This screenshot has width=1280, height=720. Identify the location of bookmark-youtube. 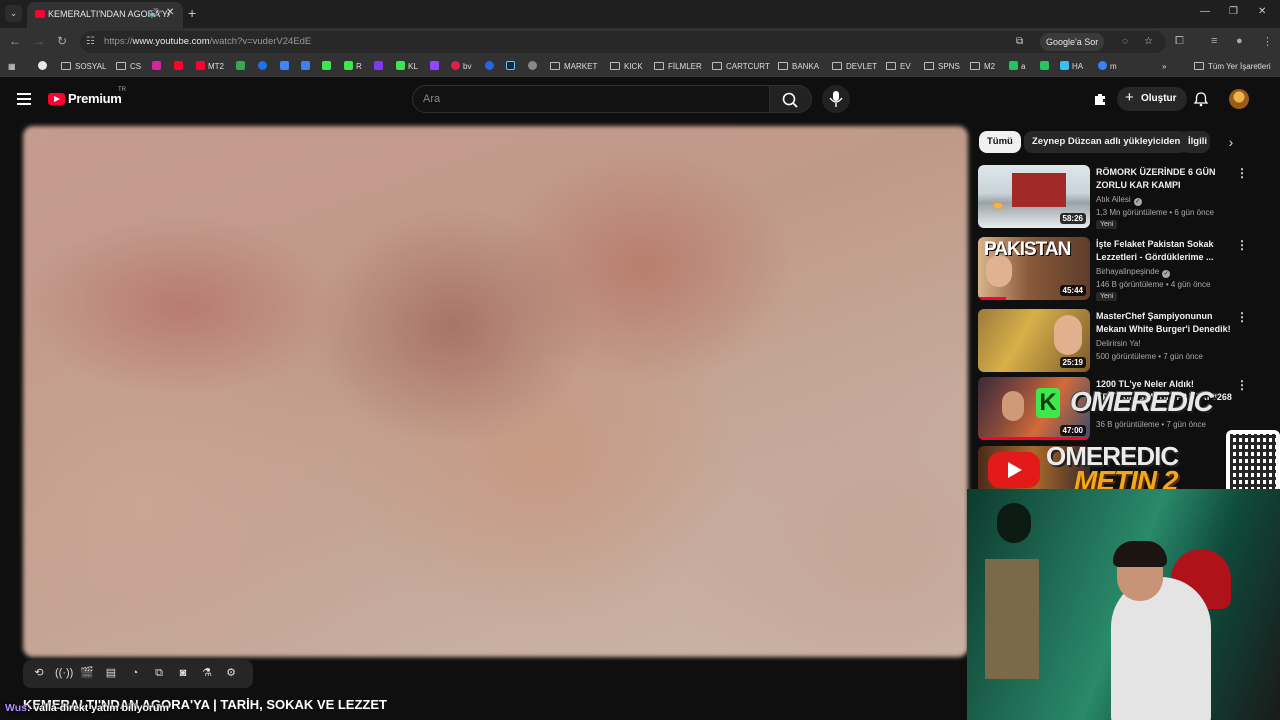
(180, 66).